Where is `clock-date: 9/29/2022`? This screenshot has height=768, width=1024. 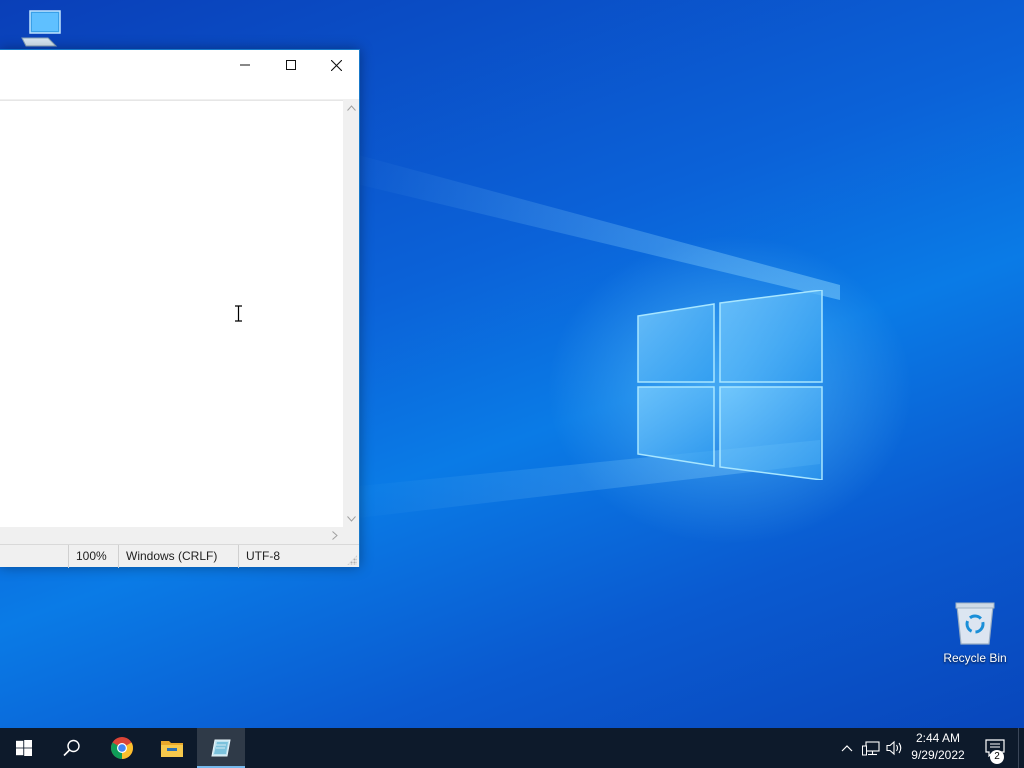 clock-date: 9/29/2022 is located at coordinates (938, 755).